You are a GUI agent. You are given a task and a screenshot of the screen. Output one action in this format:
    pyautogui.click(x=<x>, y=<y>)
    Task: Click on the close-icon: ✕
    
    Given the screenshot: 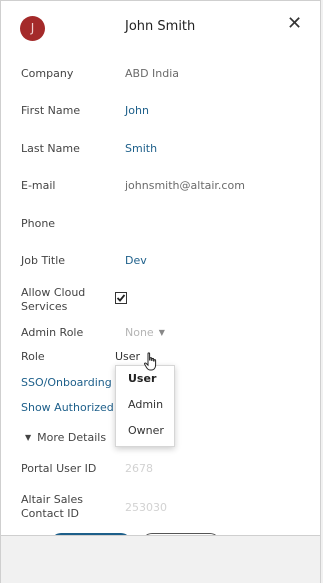 What is the action you would take?
    pyautogui.click(x=294, y=24)
    